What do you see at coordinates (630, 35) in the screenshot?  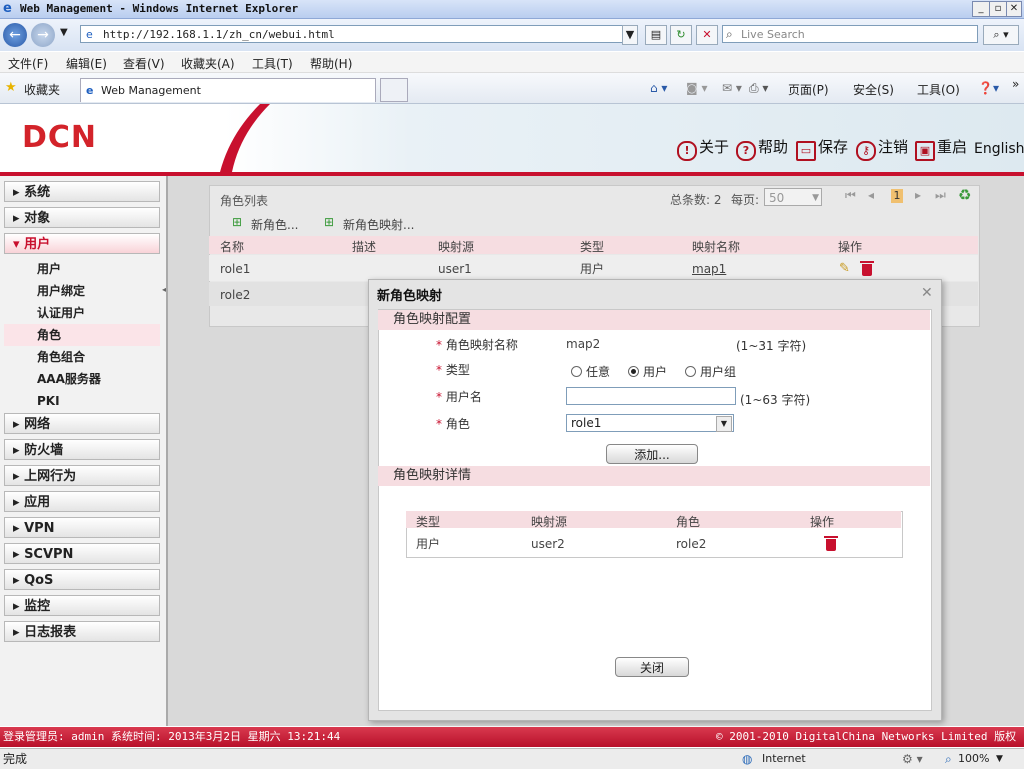 I see `url-dropdown-icon: ▼` at bounding box center [630, 35].